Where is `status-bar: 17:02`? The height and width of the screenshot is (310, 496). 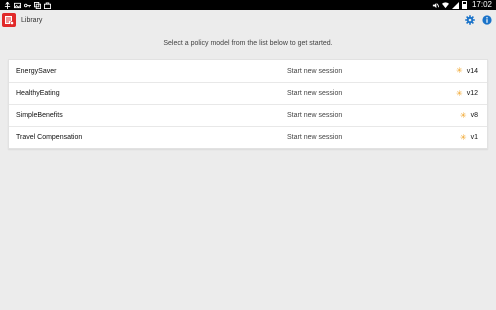 status-bar: 17:02 is located at coordinates (248, 5).